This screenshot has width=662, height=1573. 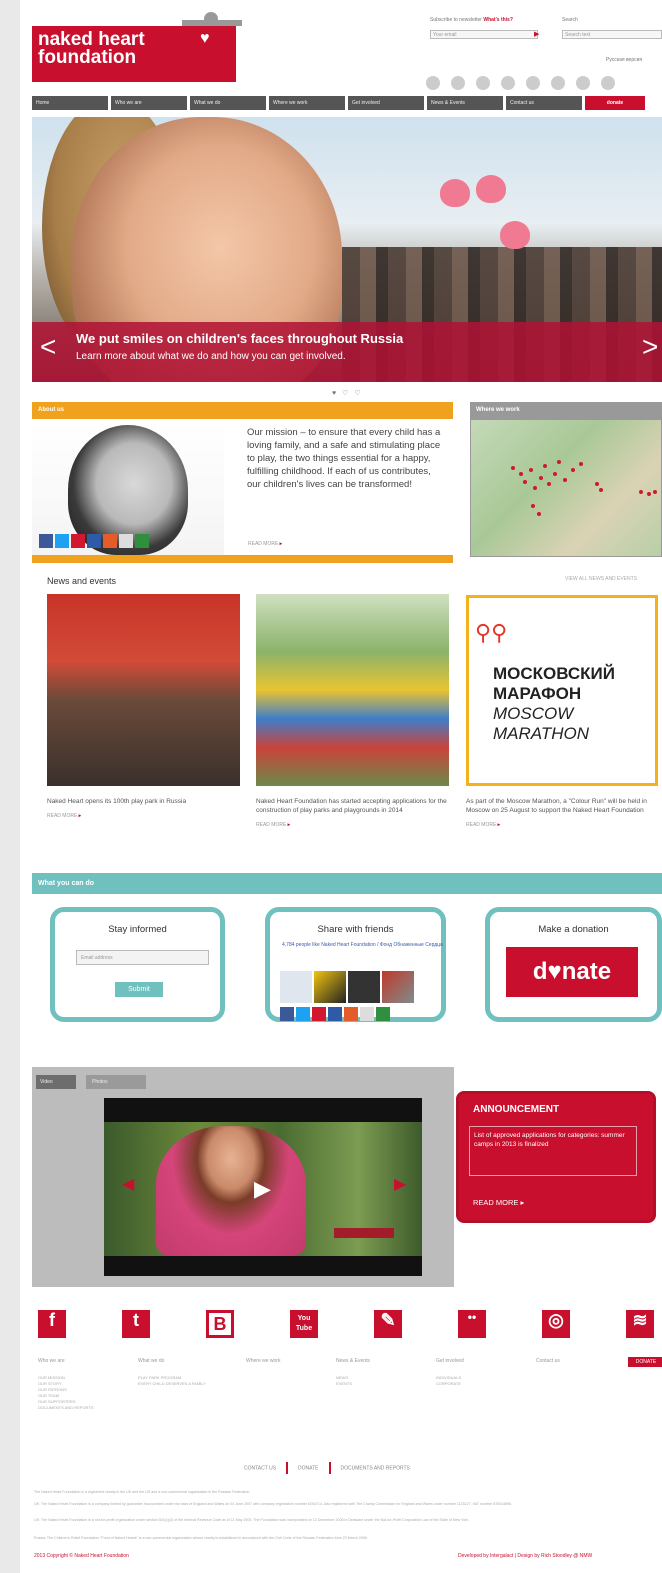 I want to click on footer-donate-link: DONATE, so click(x=308, y=1468).